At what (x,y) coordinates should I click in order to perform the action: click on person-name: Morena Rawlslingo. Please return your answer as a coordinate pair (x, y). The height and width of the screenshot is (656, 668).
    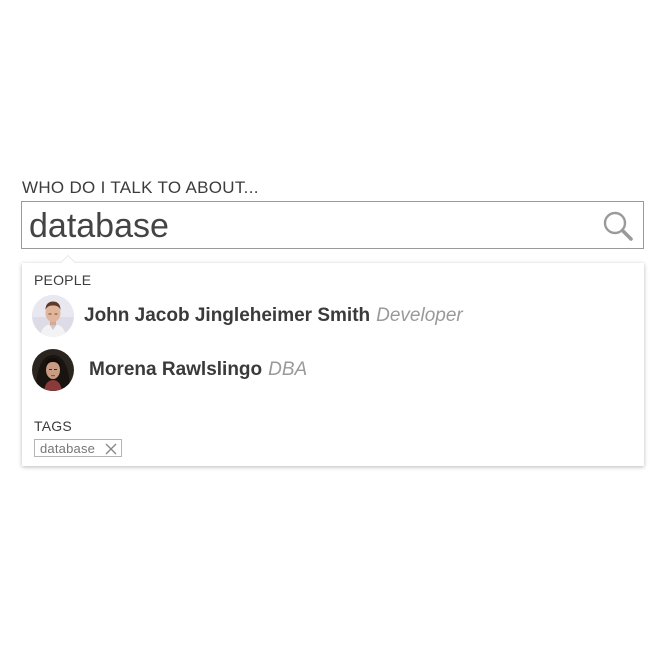
    Looking at the image, I should click on (176, 369).